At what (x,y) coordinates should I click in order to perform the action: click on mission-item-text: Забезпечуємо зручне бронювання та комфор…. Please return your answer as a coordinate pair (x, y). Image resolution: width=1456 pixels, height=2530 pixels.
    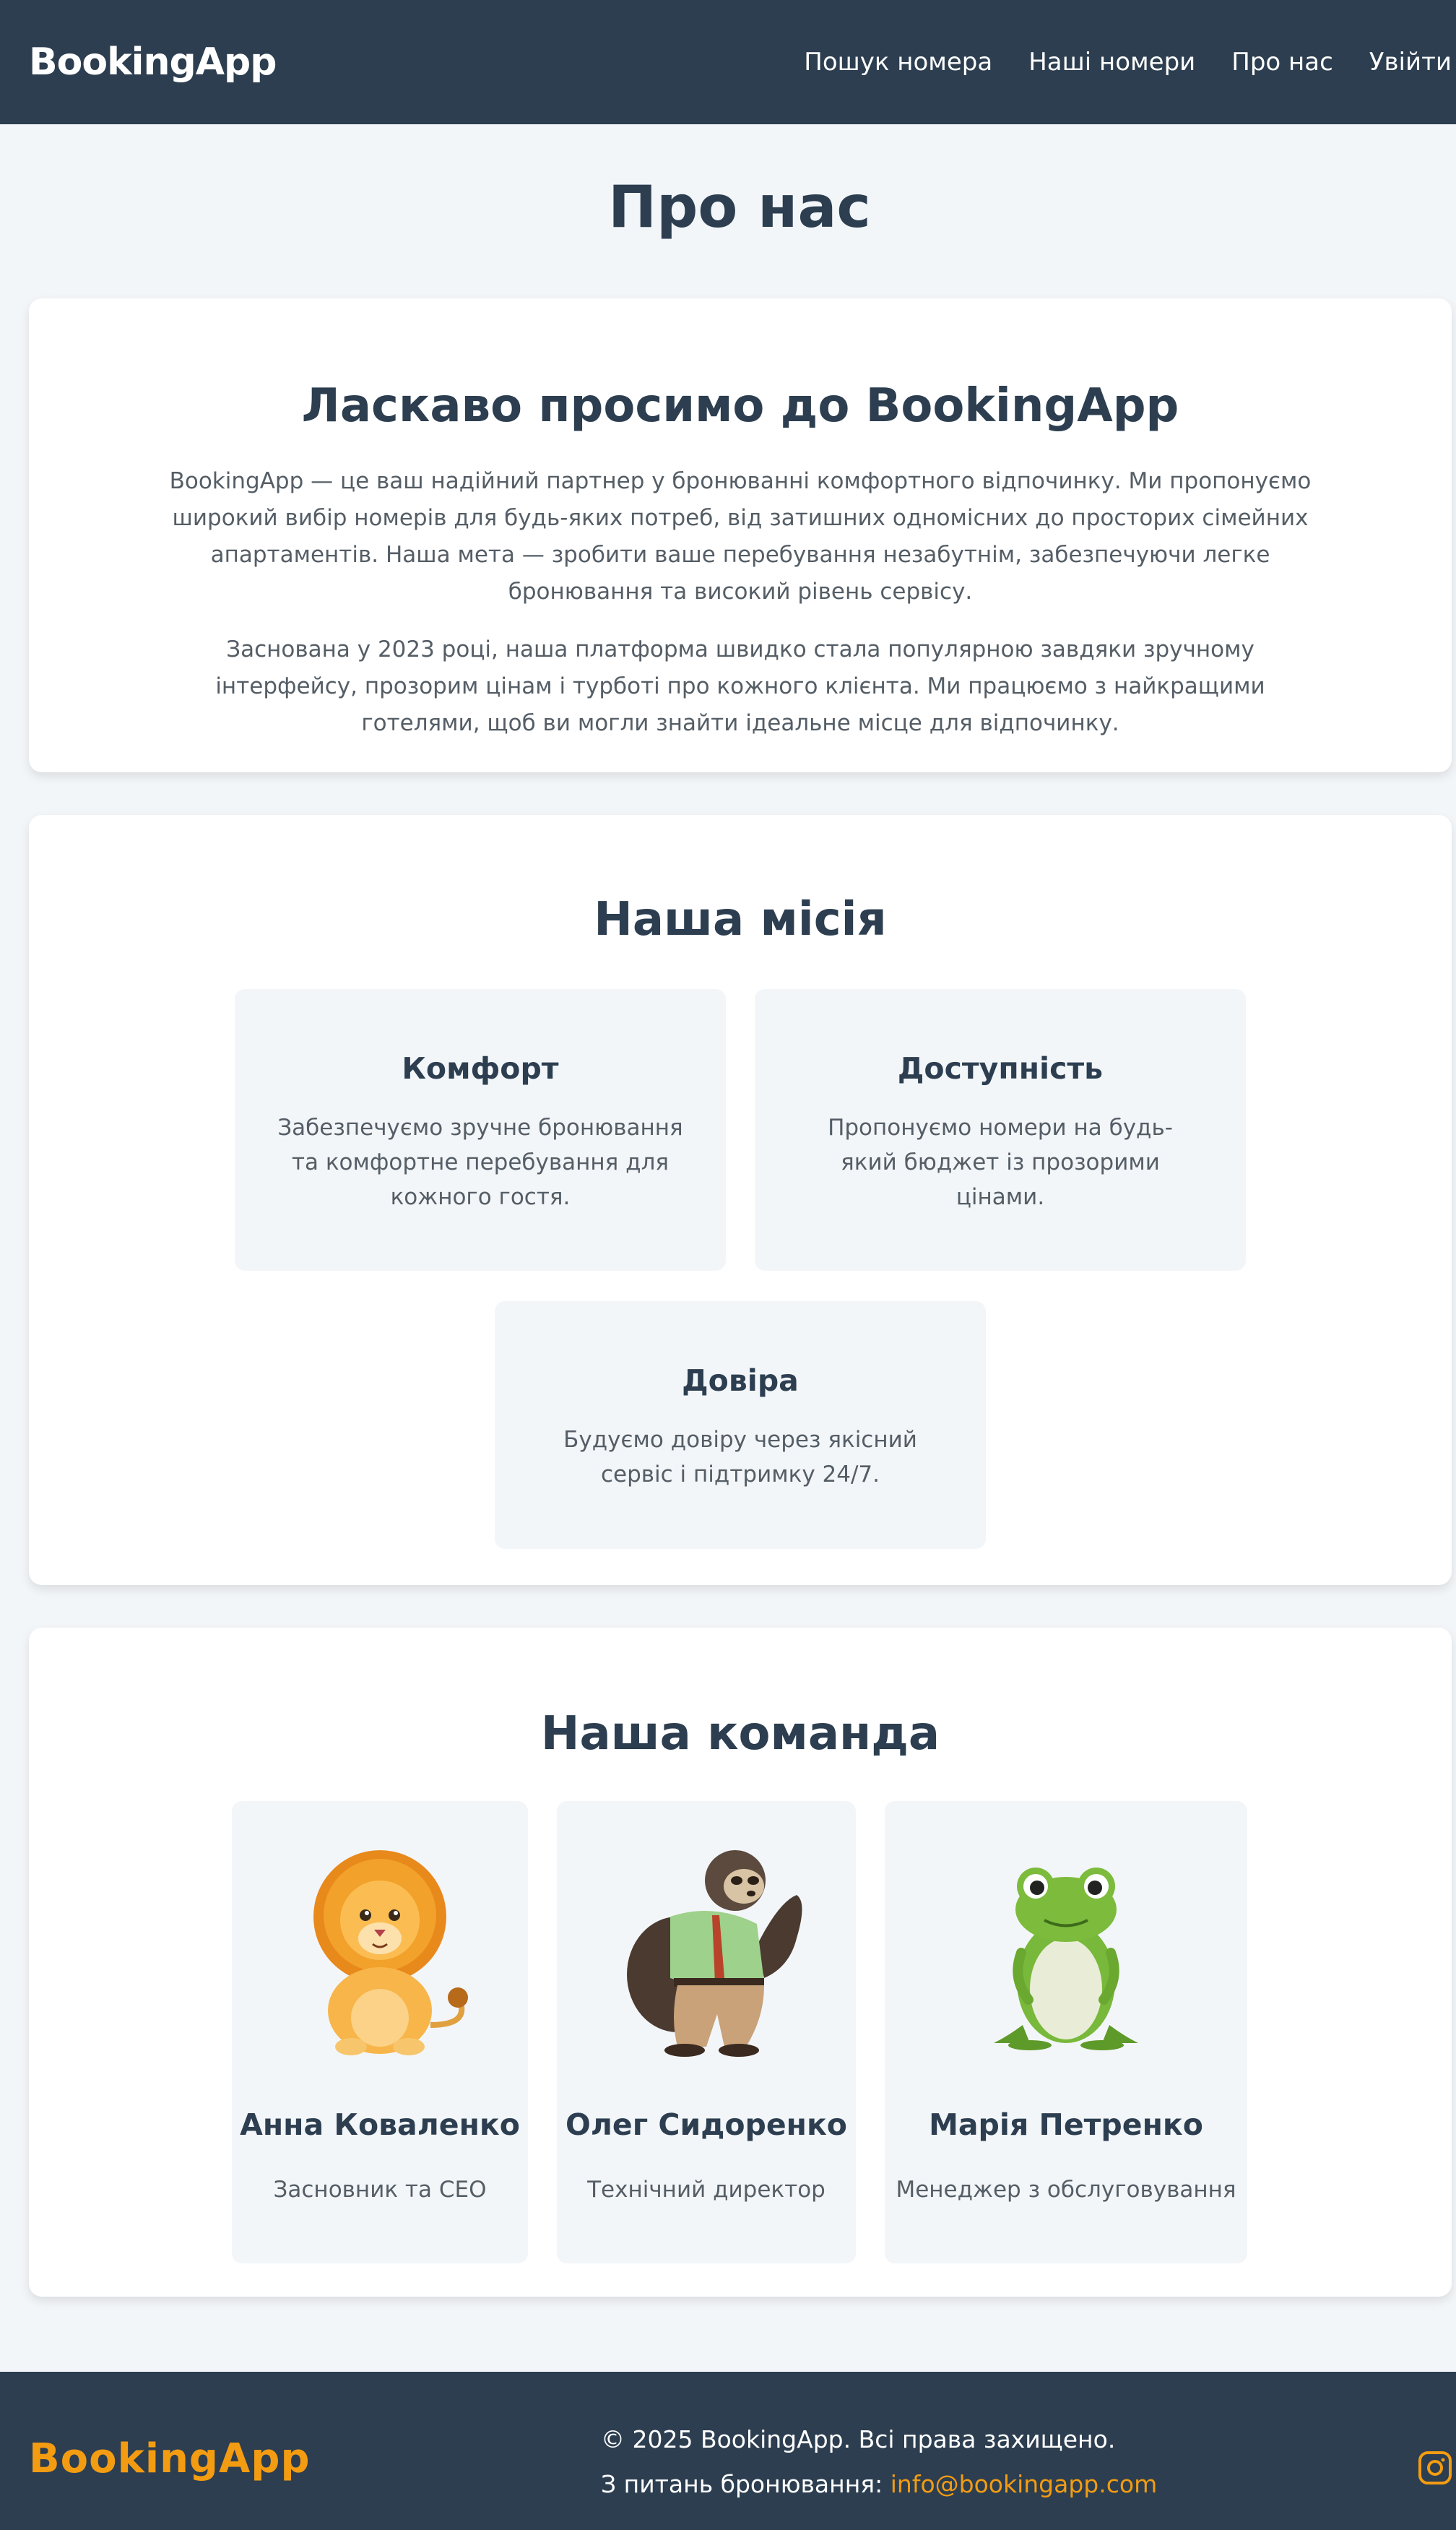
    Looking at the image, I should click on (480, 1162).